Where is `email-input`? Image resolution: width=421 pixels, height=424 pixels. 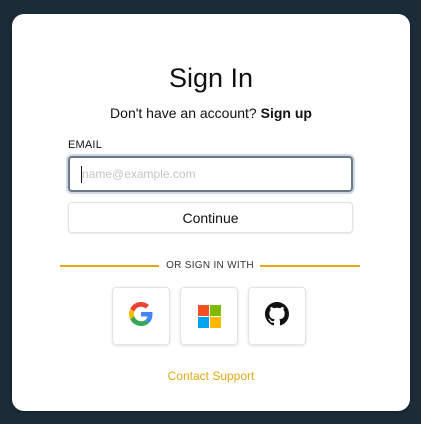
email-input is located at coordinates (210, 174).